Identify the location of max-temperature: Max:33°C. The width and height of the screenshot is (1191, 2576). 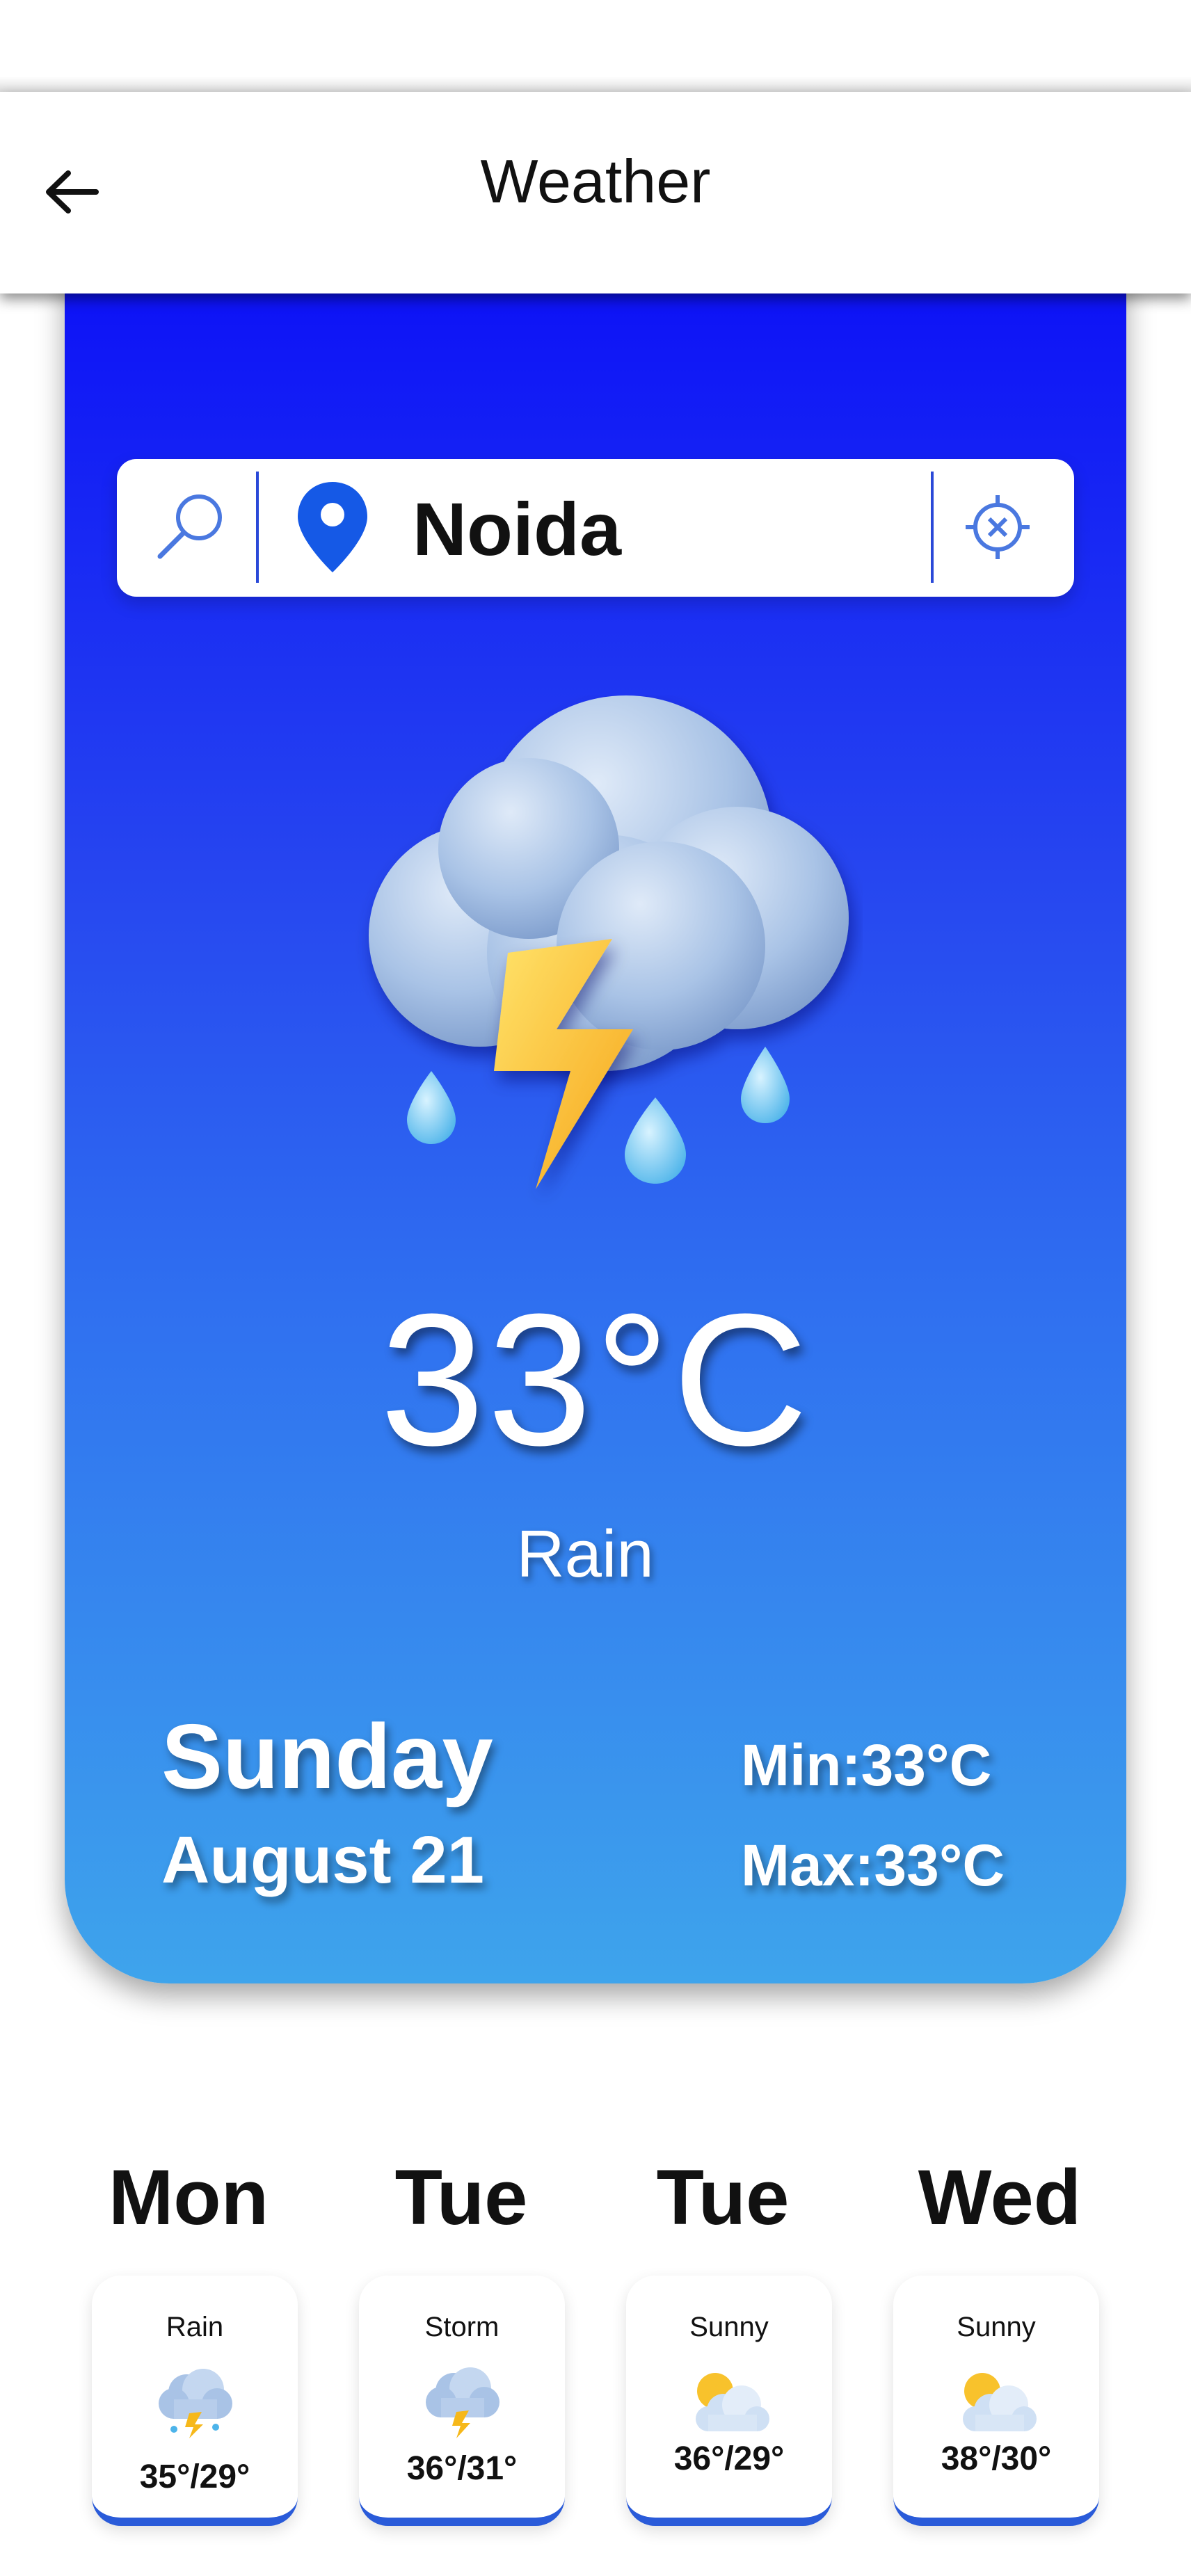
(873, 1866).